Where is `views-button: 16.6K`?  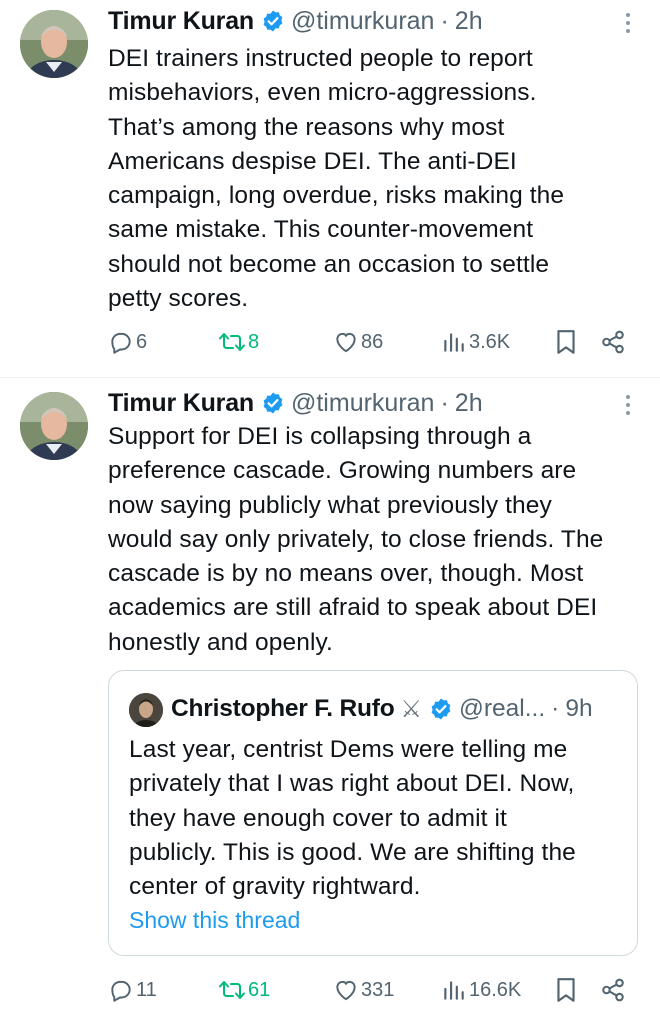
views-button: 16.6K is located at coordinates (481, 990).